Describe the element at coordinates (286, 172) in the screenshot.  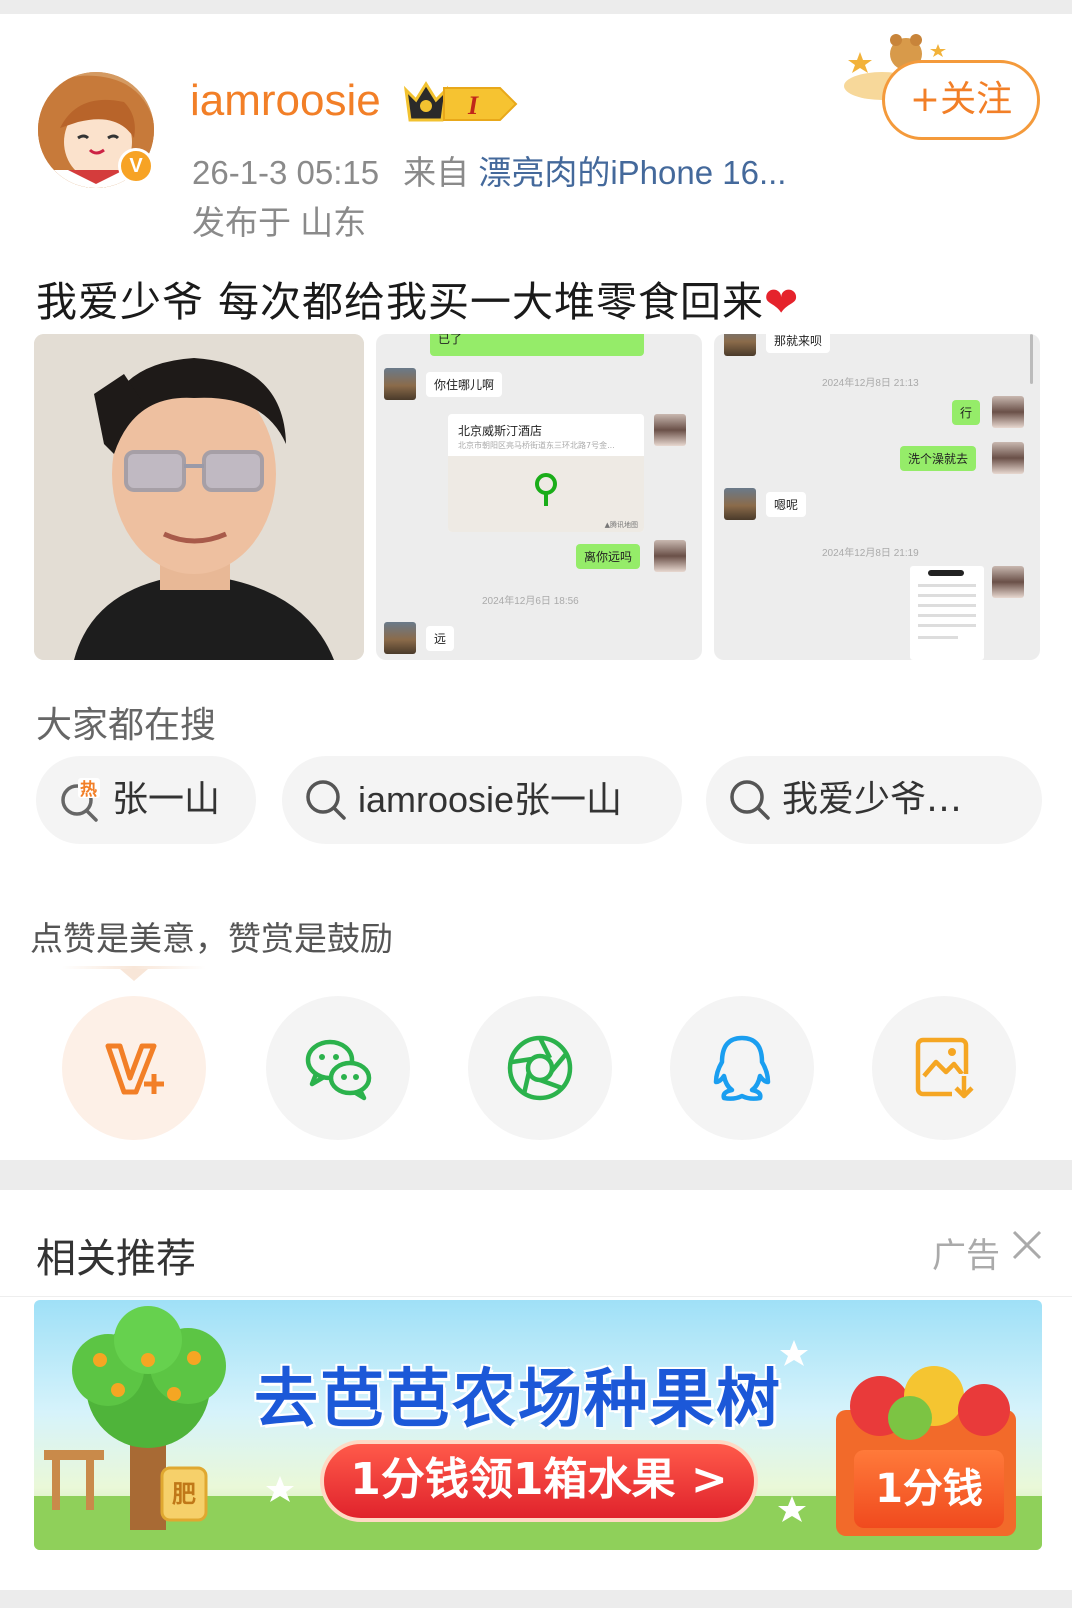
I see `post-timestamp: 26-1-3 05:15` at that location.